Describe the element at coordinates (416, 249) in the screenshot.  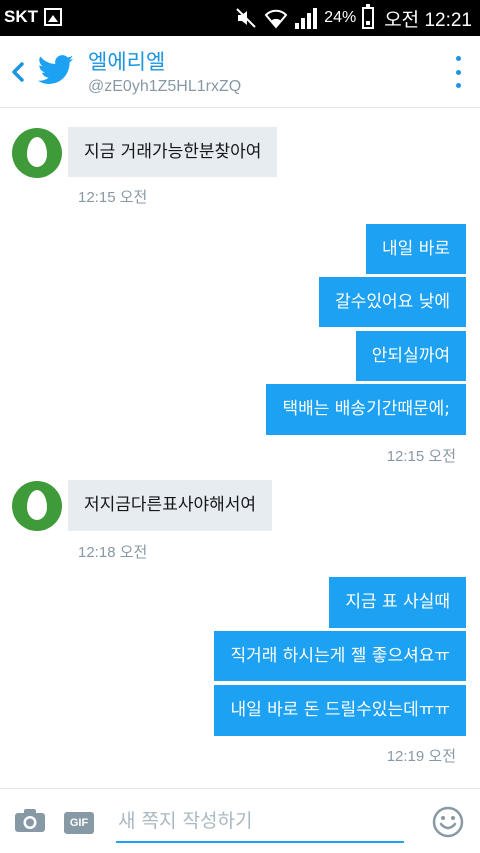
I see `outgoing-message-bubble: 내일 바로` at that location.